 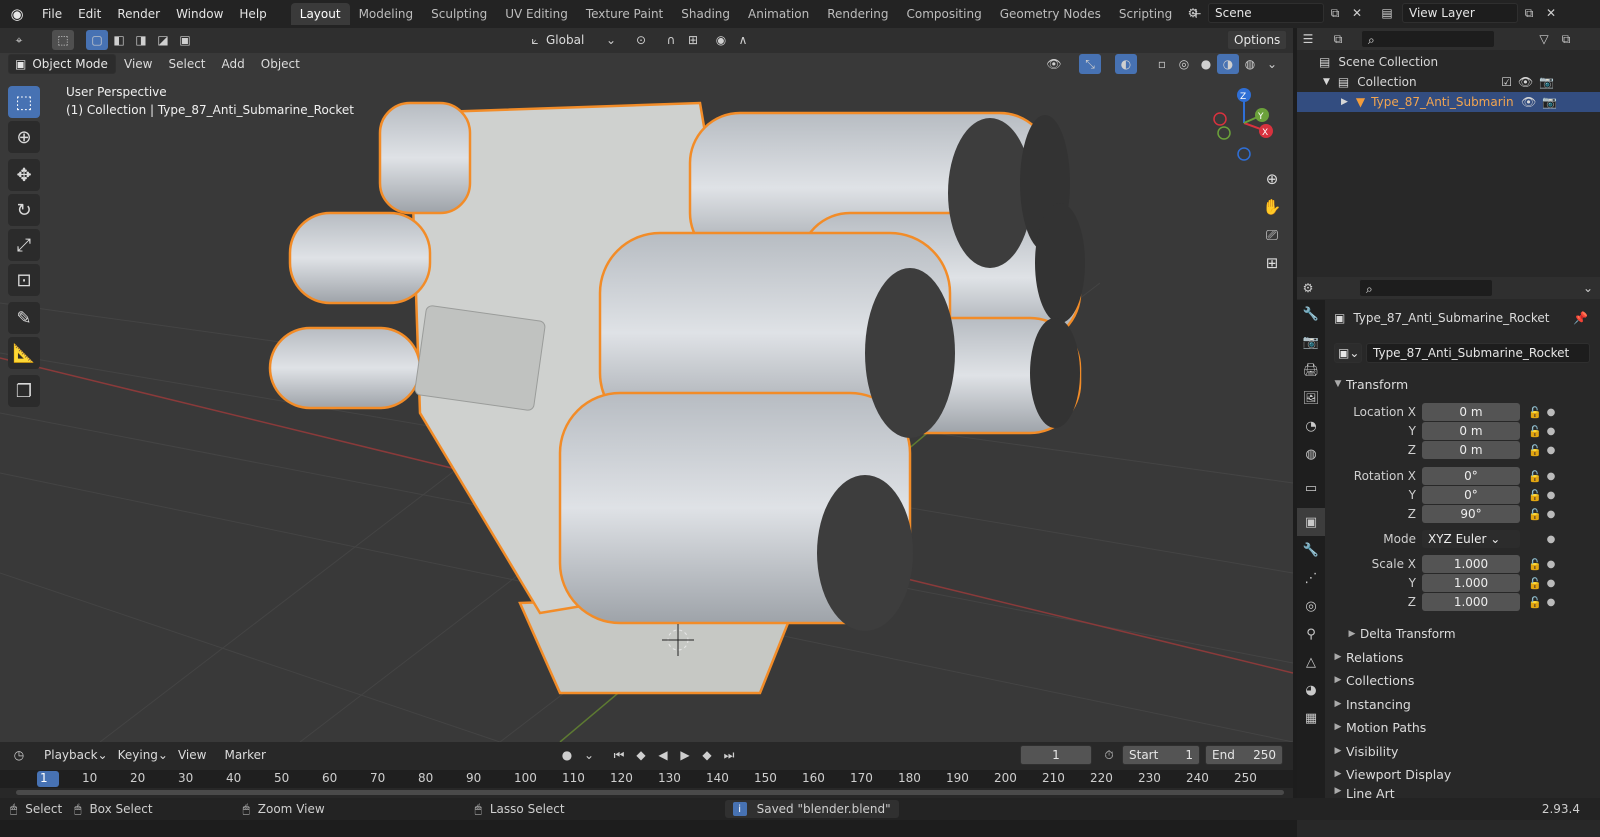 I want to click on timeline-menu-view: View, so click(x=192, y=755).